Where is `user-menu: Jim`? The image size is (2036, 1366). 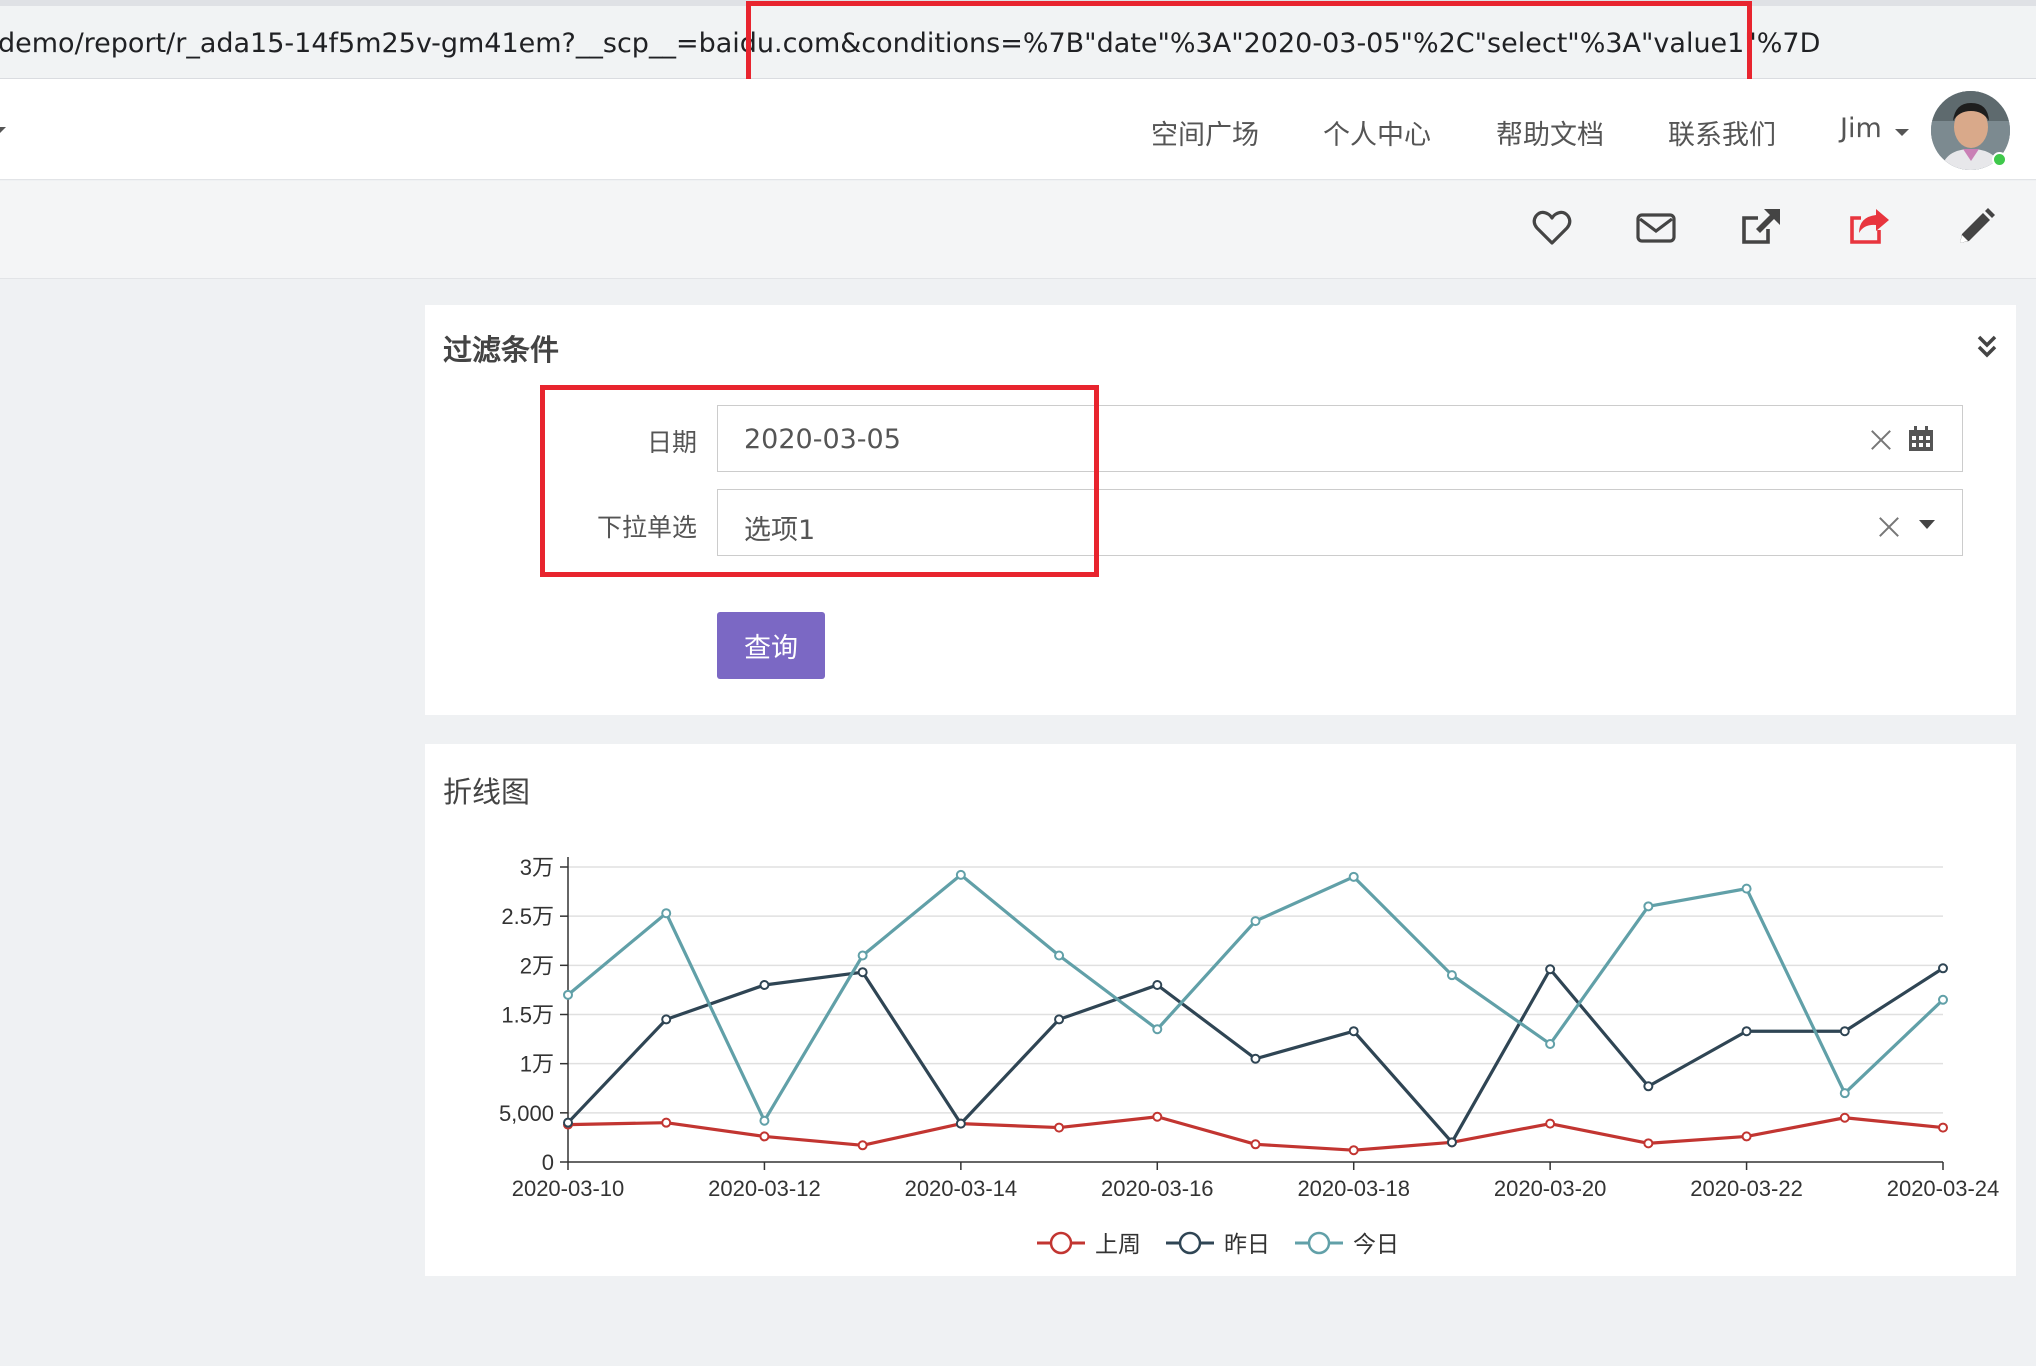
user-menu: Jim is located at coordinates (1861, 128).